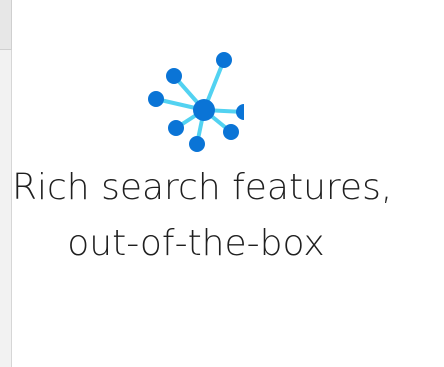  I want to click on left-scrollbar-thumb, so click(6, 25).